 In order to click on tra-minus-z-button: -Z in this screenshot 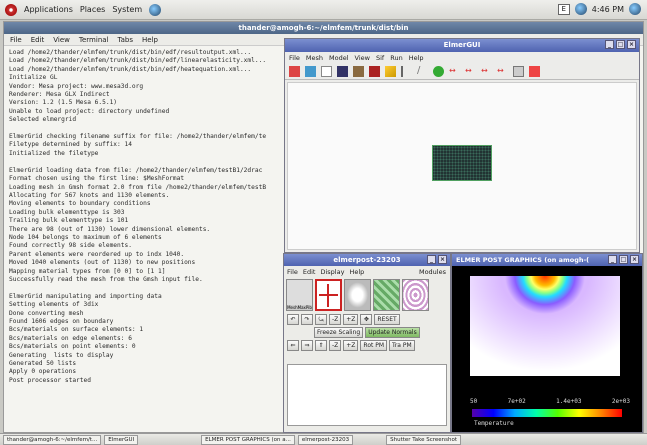, I will do `click(335, 345)`.